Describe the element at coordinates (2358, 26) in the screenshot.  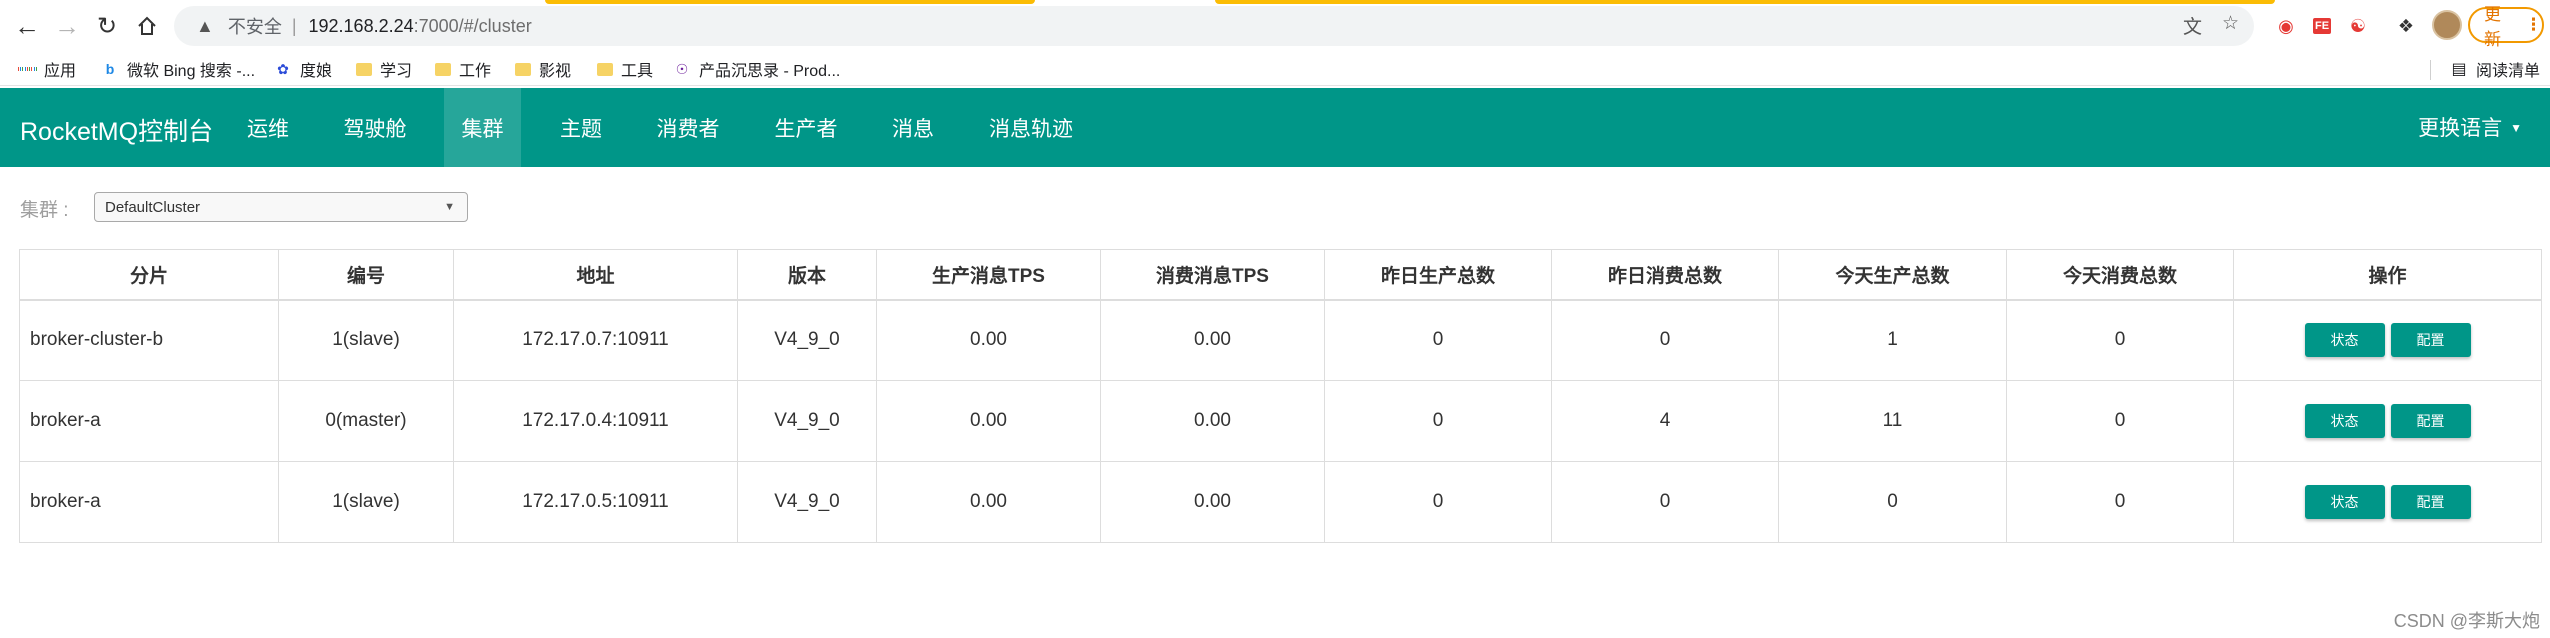
I see `sitemap-extension-icon: ☯` at that location.